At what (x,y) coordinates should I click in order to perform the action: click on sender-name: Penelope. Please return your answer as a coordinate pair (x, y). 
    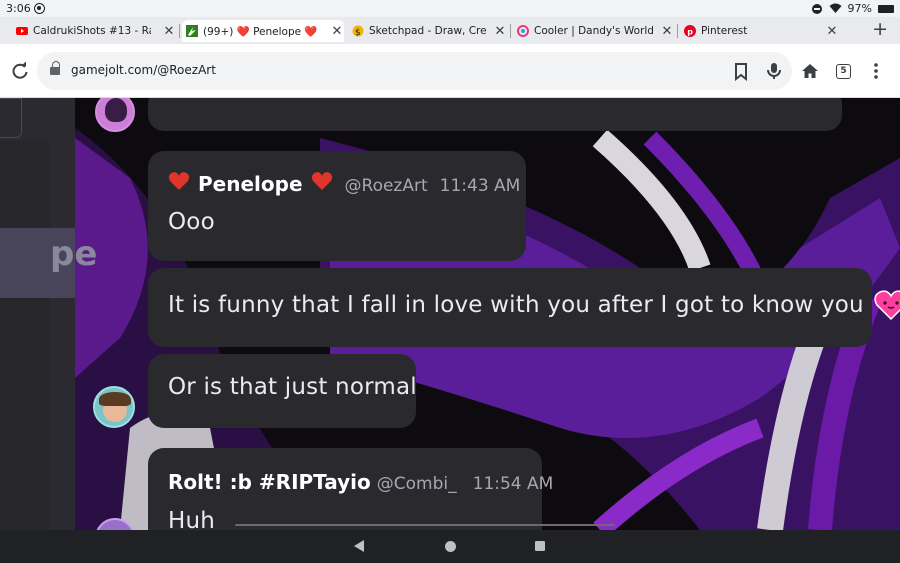
    Looking at the image, I should click on (250, 184).